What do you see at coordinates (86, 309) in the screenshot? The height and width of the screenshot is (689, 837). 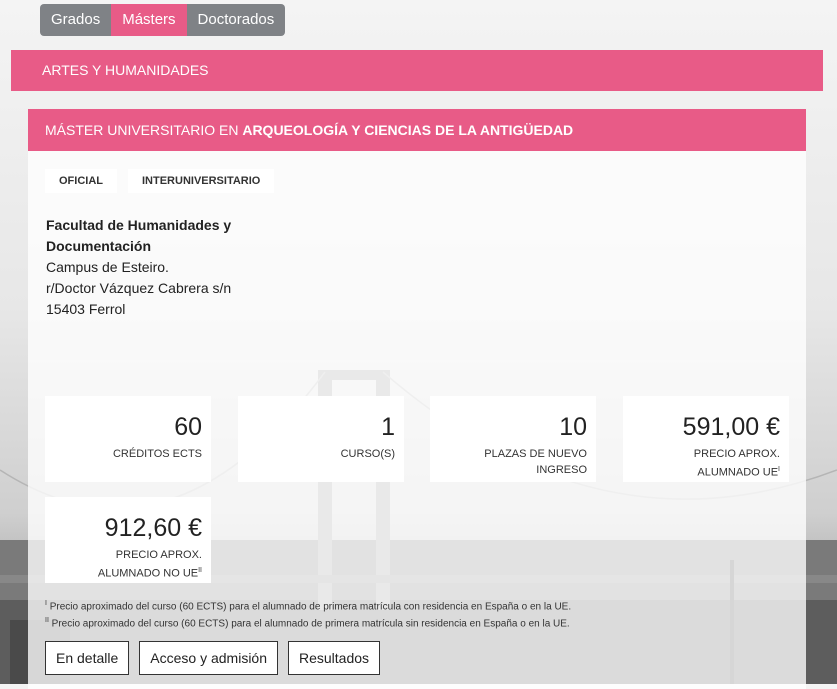 I see `address-line: 15403 Ferrol` at bounding box center [86, 309].